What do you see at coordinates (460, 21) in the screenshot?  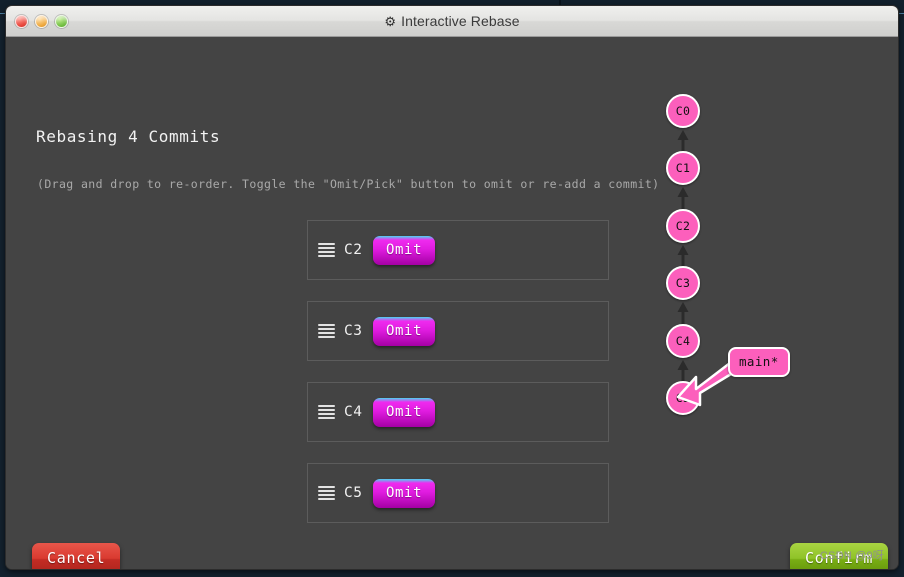 I see `window-title-text: Interactive Rebase` at bounding box center [460, 21].